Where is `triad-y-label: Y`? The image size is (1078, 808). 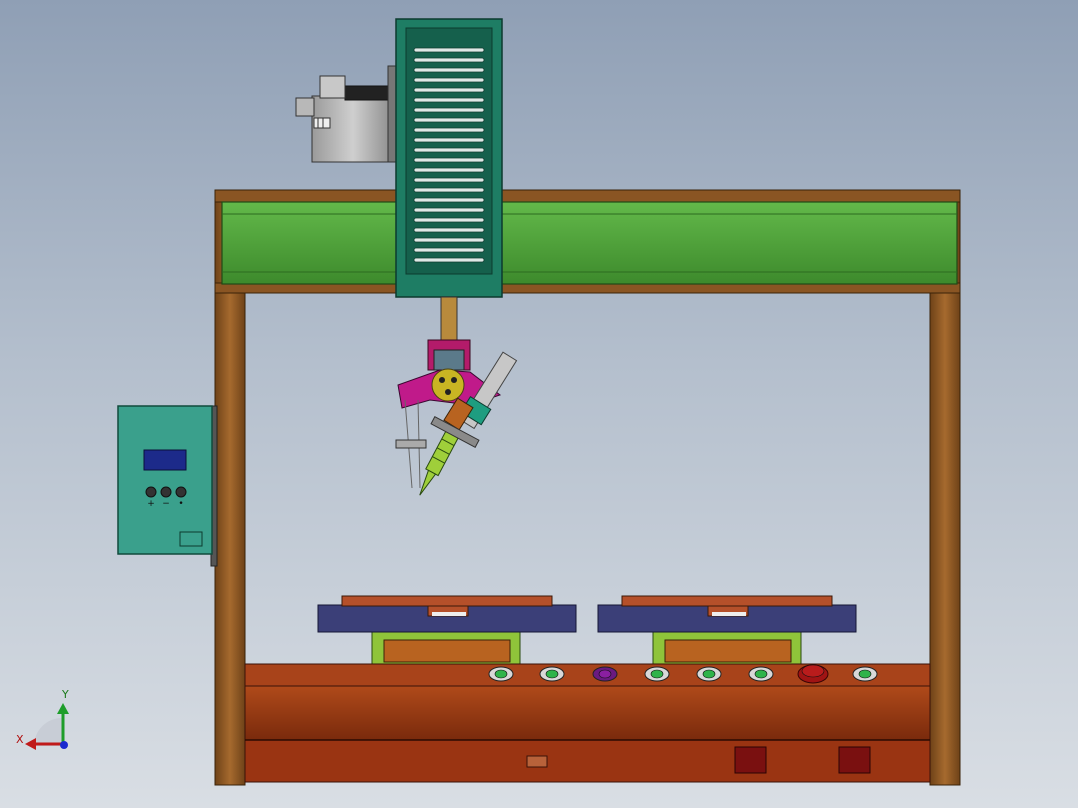 triad-y-label: Y is located at coordinates (65, 694).